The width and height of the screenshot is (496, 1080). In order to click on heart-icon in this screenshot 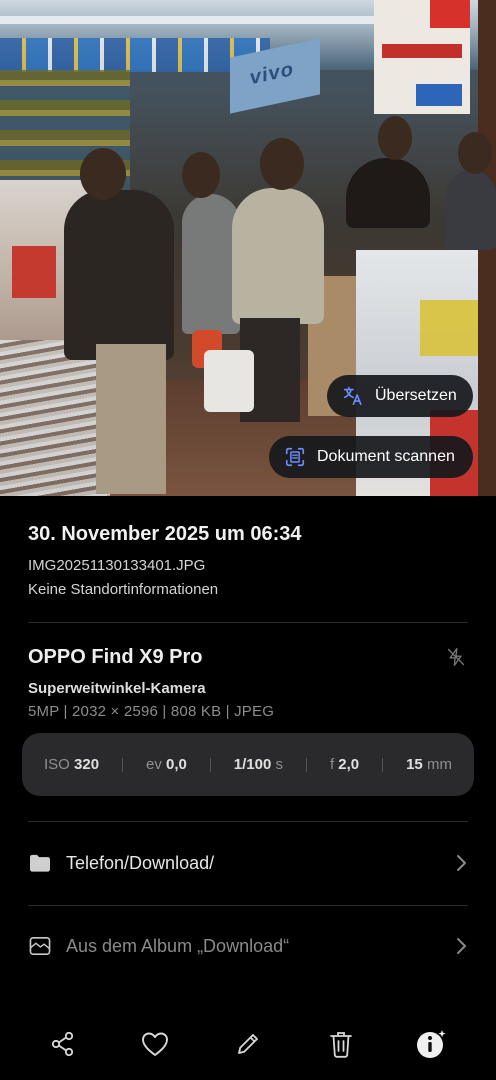, I will do `click(155, 1046)`.